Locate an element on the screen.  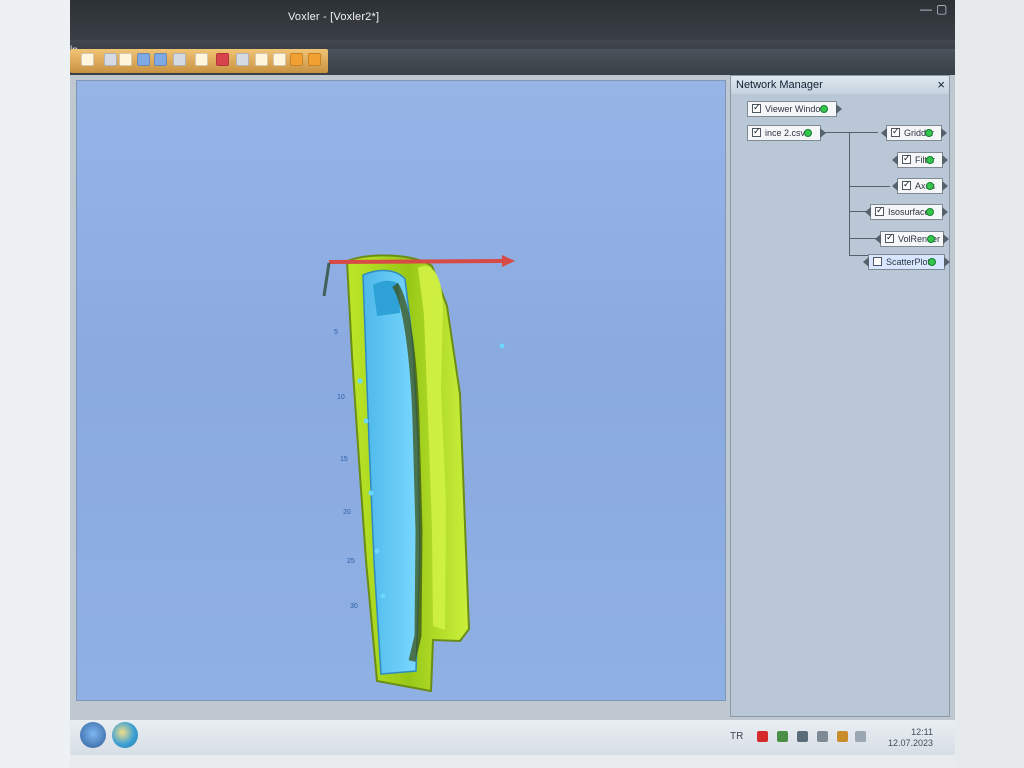
clock: 12:11 12.07.2023 is located at coordinates (903, 738).